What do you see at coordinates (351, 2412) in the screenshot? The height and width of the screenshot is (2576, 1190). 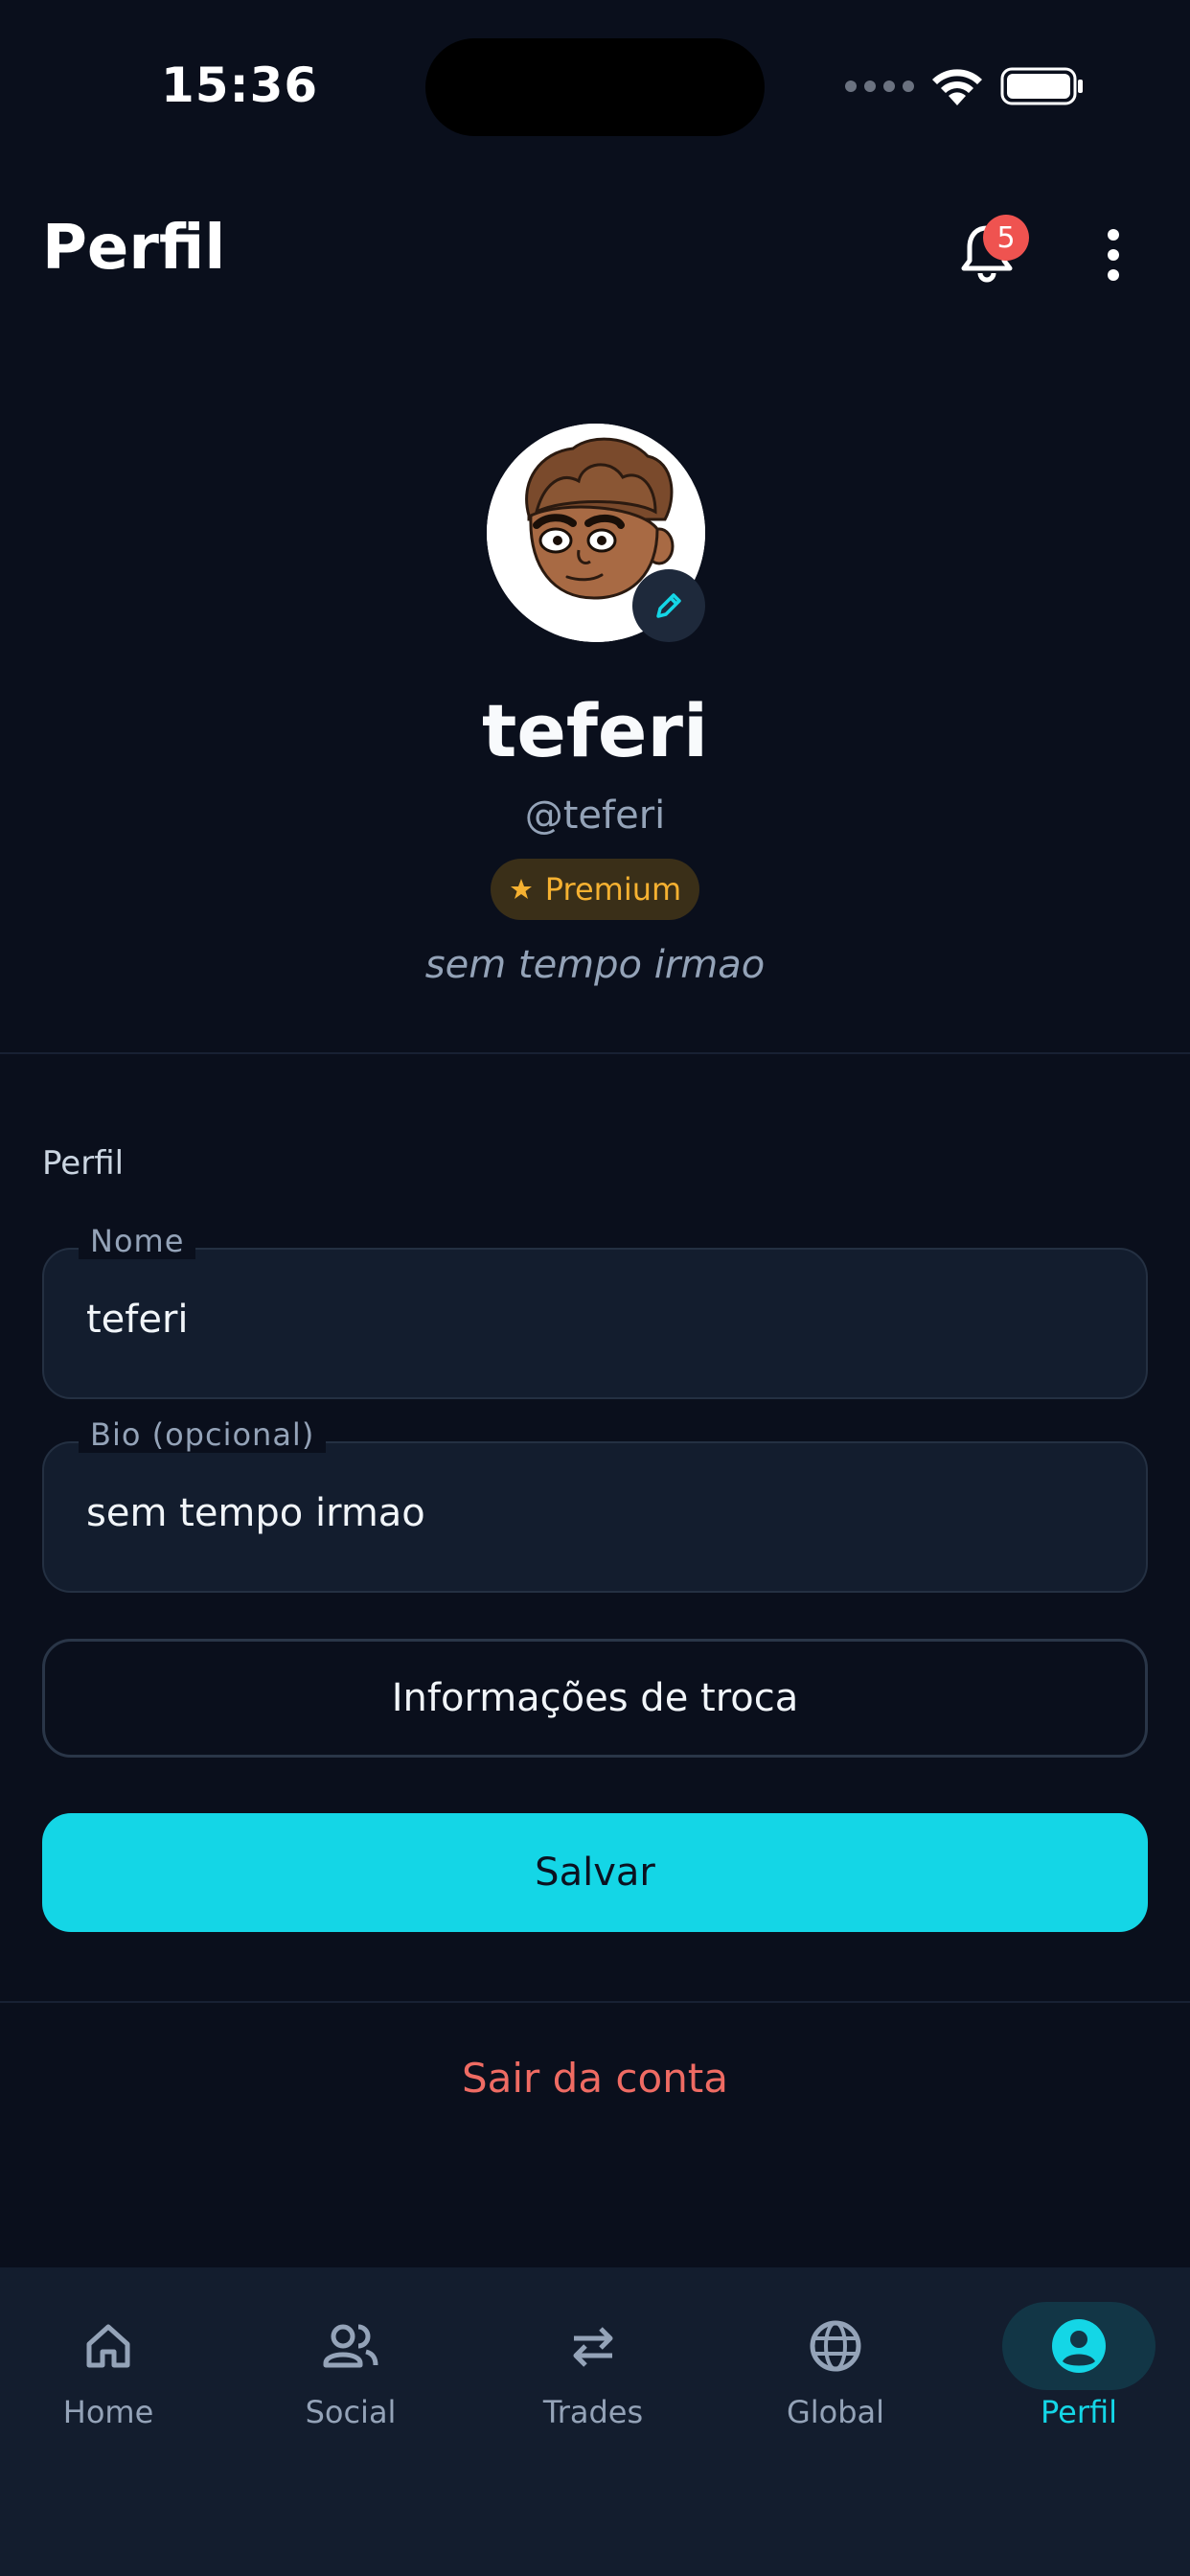 I see `nav-label: Social` at bounding box center [351, 2412].